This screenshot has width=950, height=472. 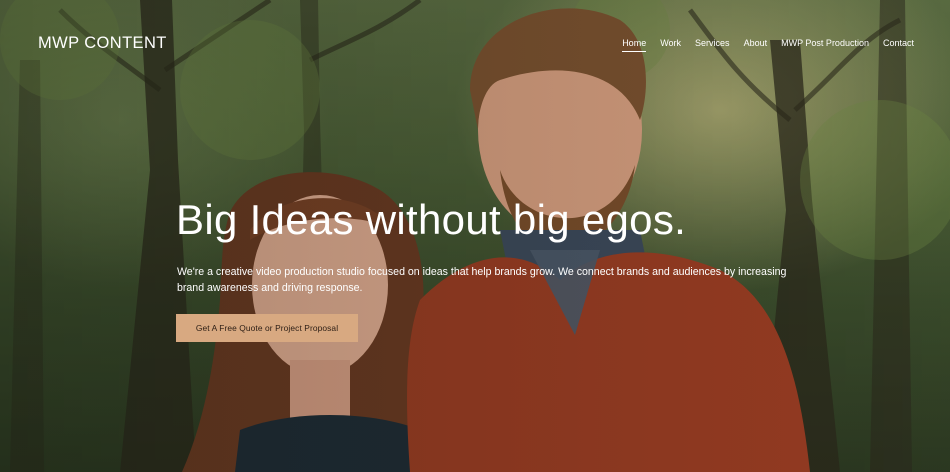 What do you see at coordinates (670, 44) in the screenshot?
I see `nav-item-work: Work` at bounding box center [670, 44].